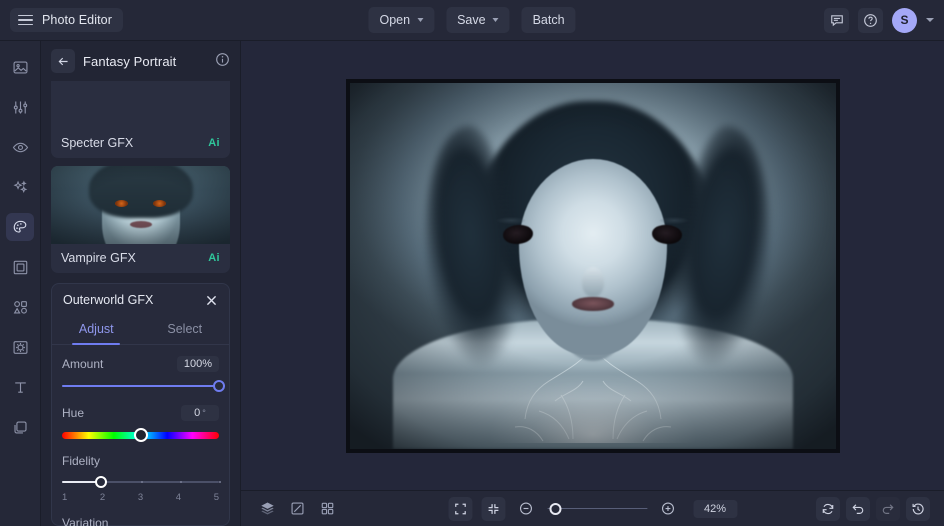 This screenshot has width=944, height=526. What do you see at coordinates (140, 521) in the screenshot?
I see `control-variation: Variation 1 2 3 4 5` at bounding box center [140, 521].